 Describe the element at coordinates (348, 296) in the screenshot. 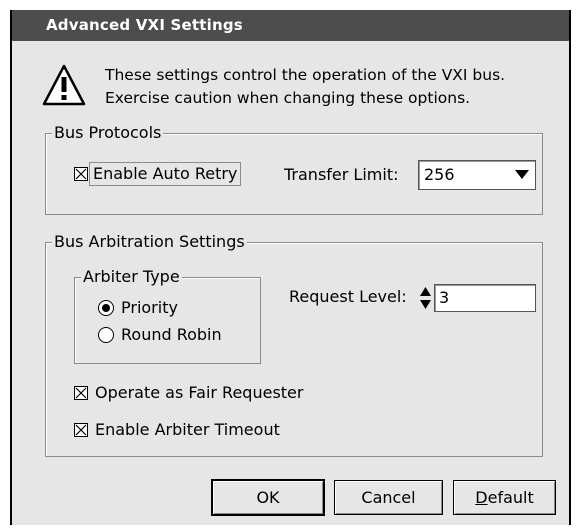

I see `request-level-label: Request Level:` at that location.